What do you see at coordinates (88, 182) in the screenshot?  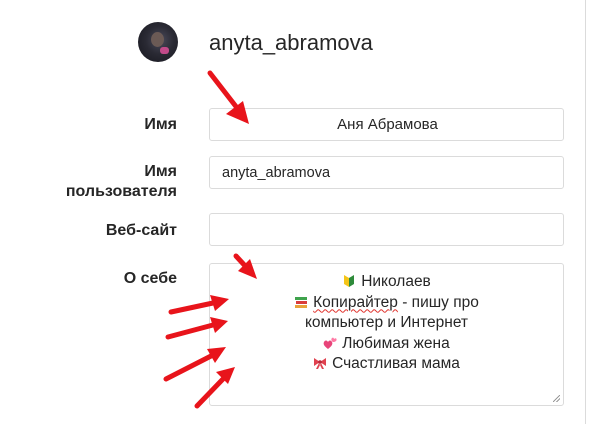 I see `username-label: Имя пользователя` at bounding box center [88, 182].